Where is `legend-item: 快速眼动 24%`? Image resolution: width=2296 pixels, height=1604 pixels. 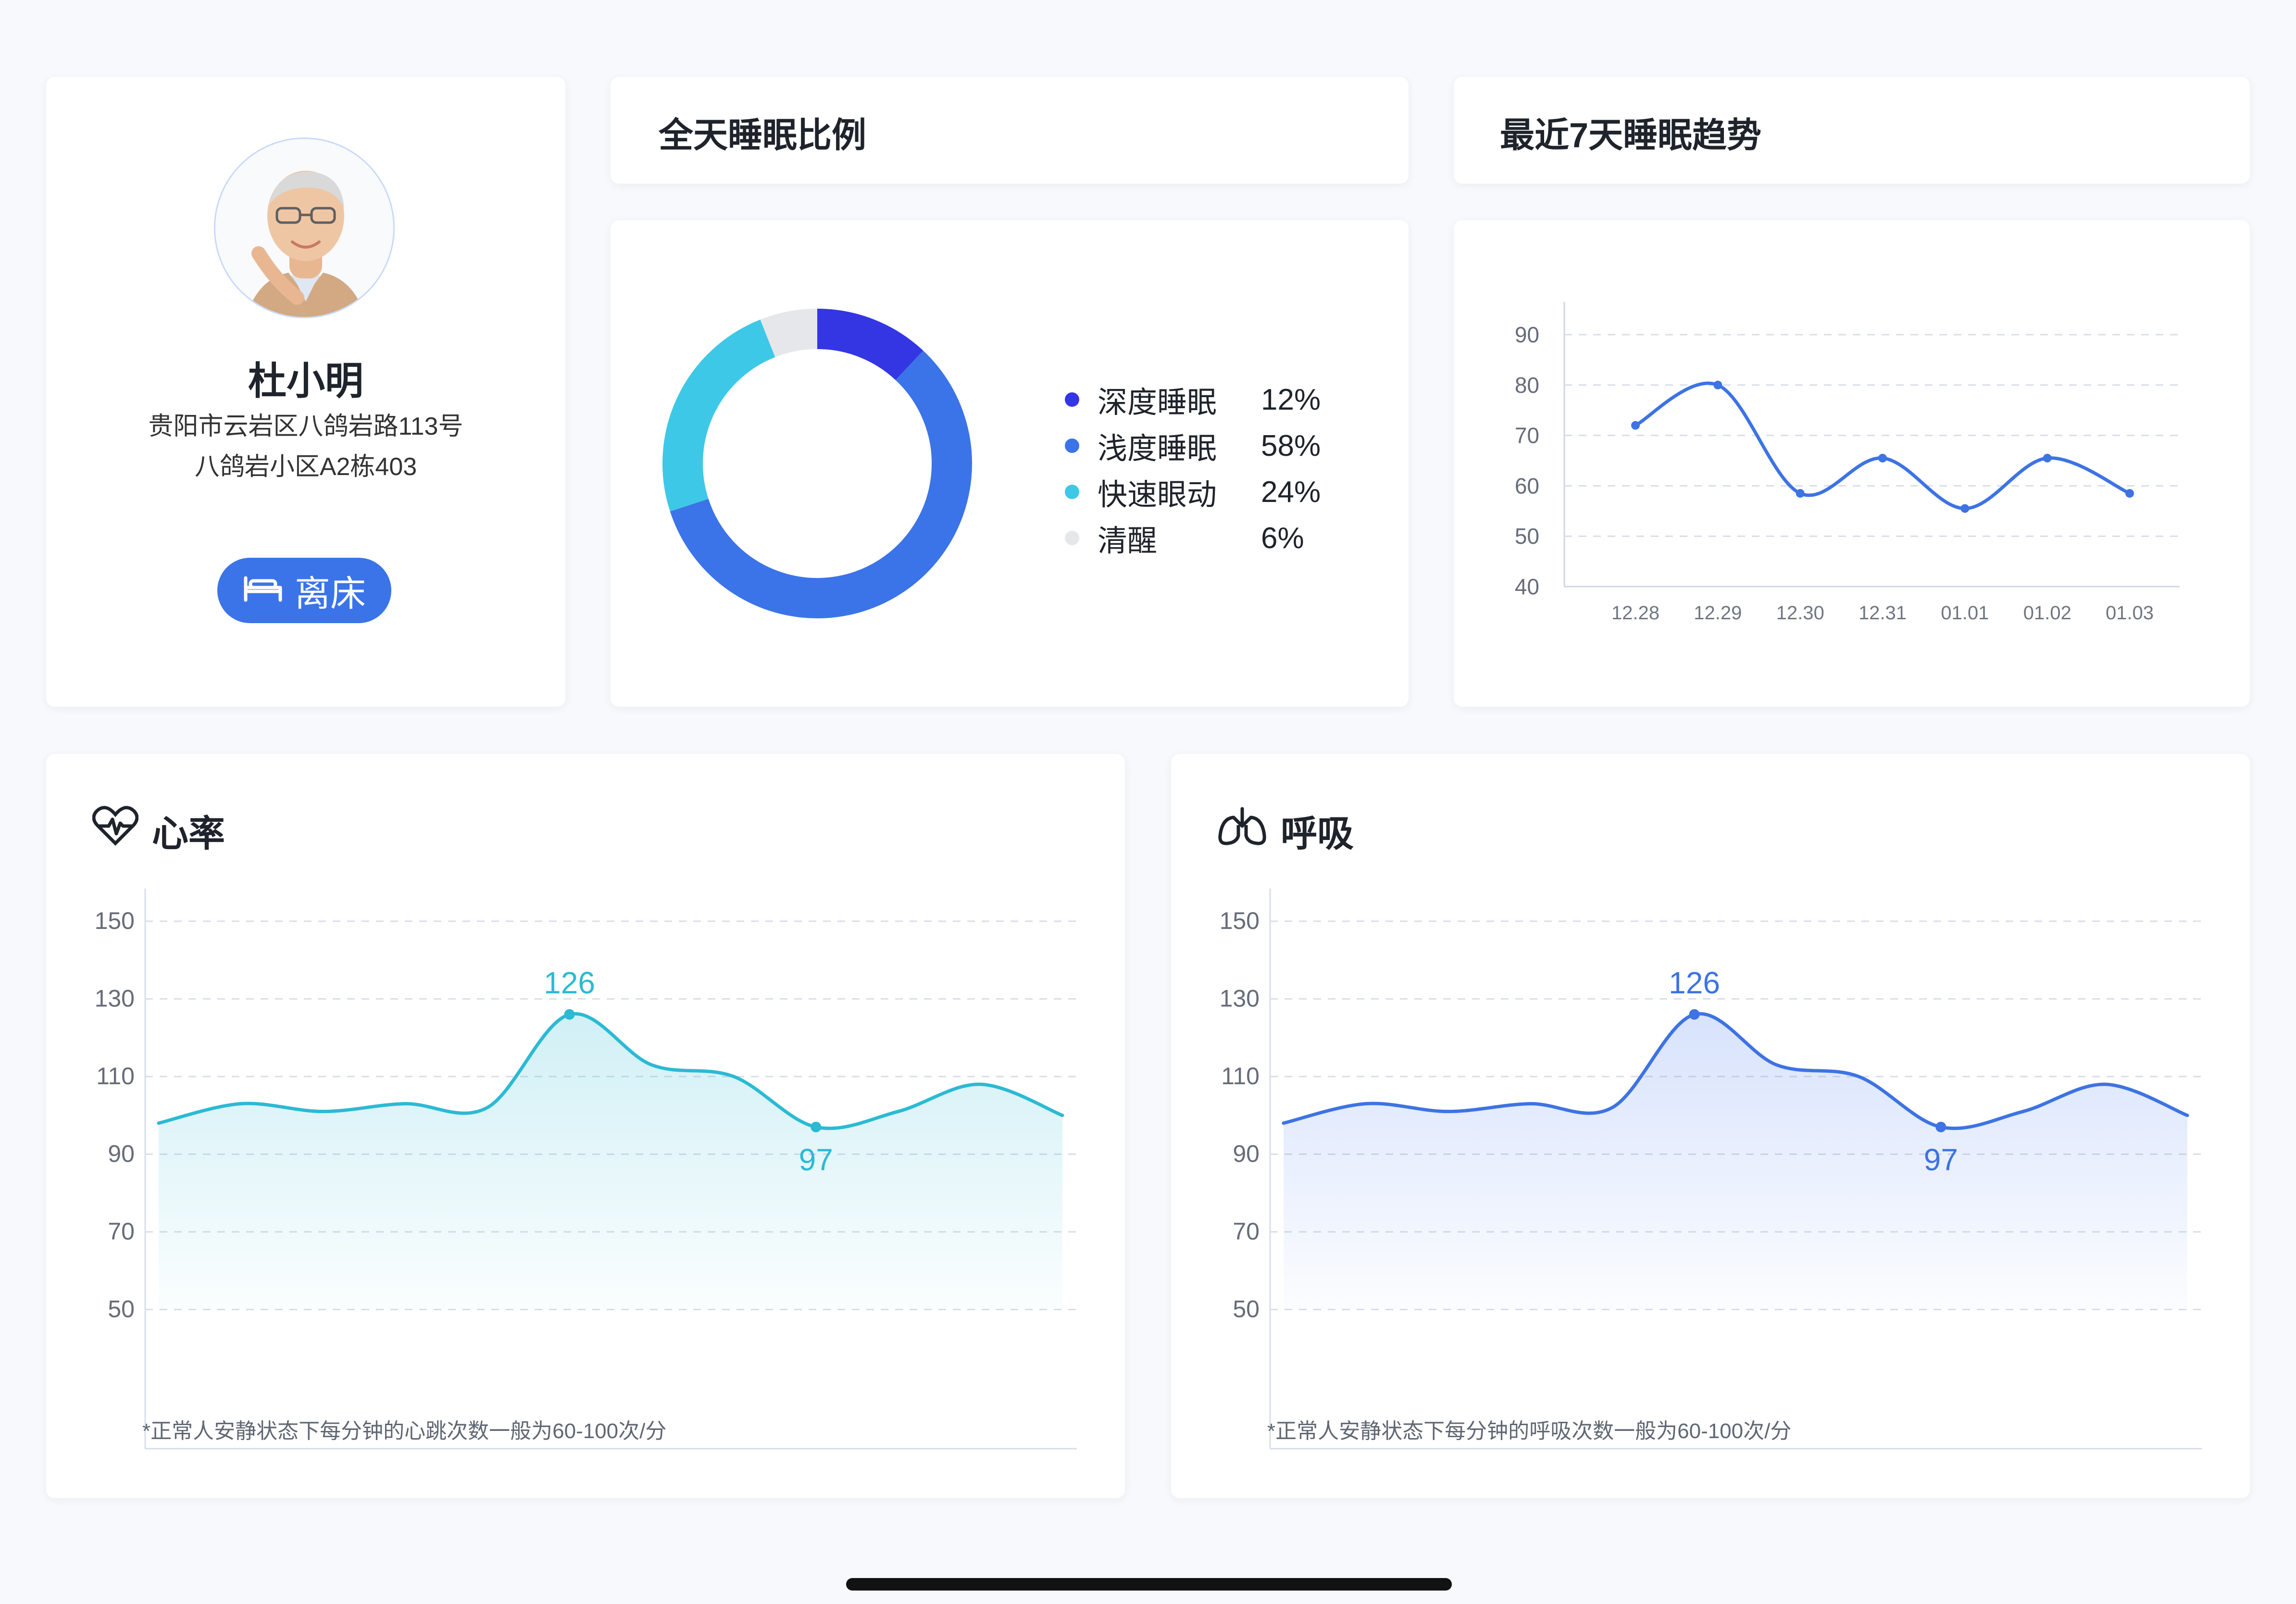 legend-item: 快速眼动 24% is located at coordinates (1201, 493).